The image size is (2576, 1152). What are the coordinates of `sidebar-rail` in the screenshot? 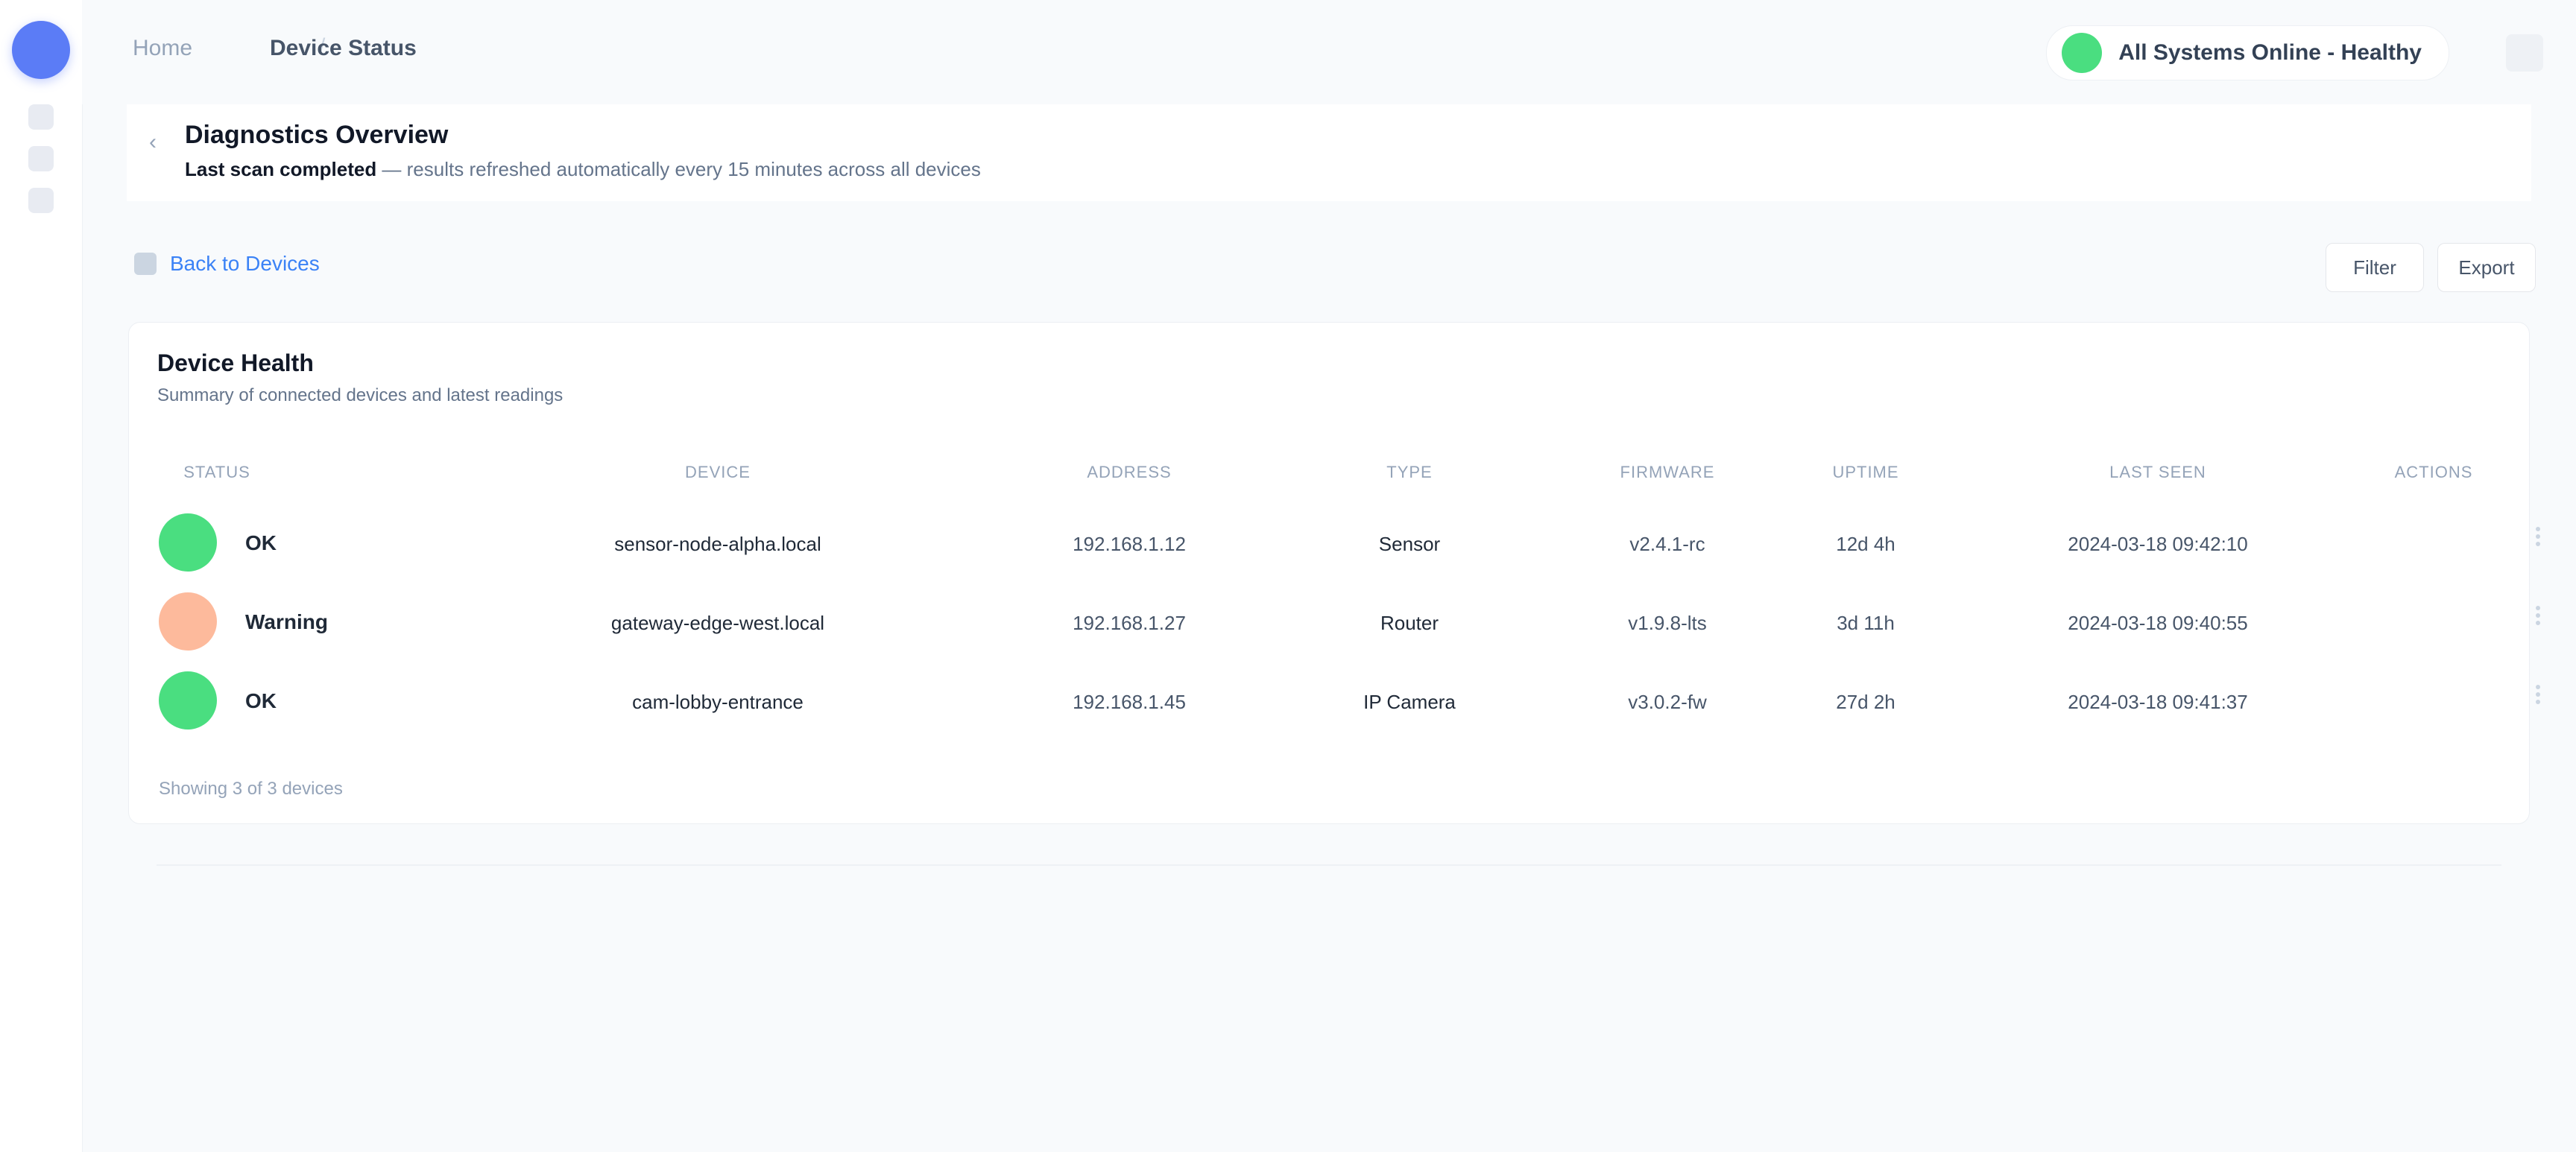 It's located at (41, 576).